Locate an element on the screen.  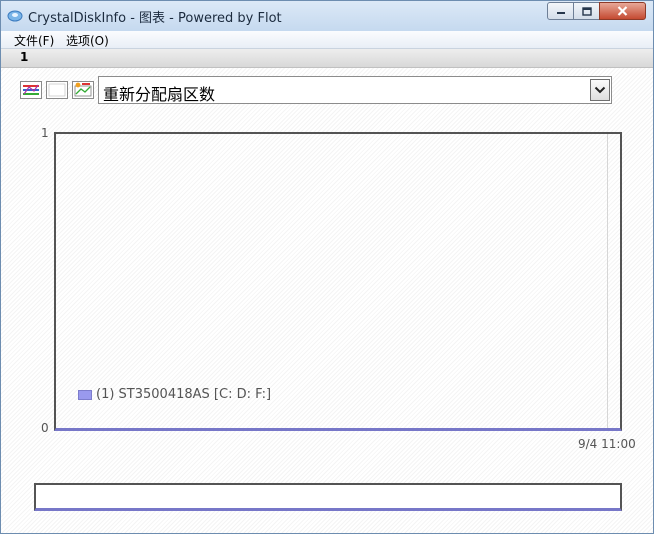
menu-file: 文件(F) is located at coordinates (34, 40).